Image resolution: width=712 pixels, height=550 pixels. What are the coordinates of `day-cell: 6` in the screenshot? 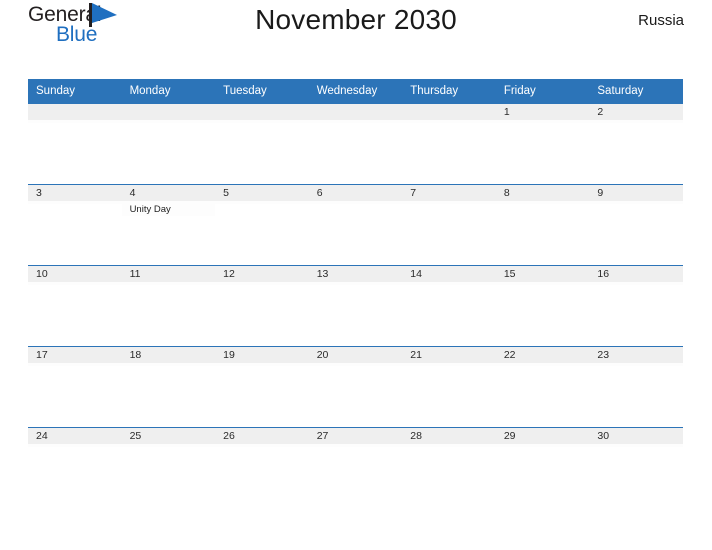 It's located at (355, 225).